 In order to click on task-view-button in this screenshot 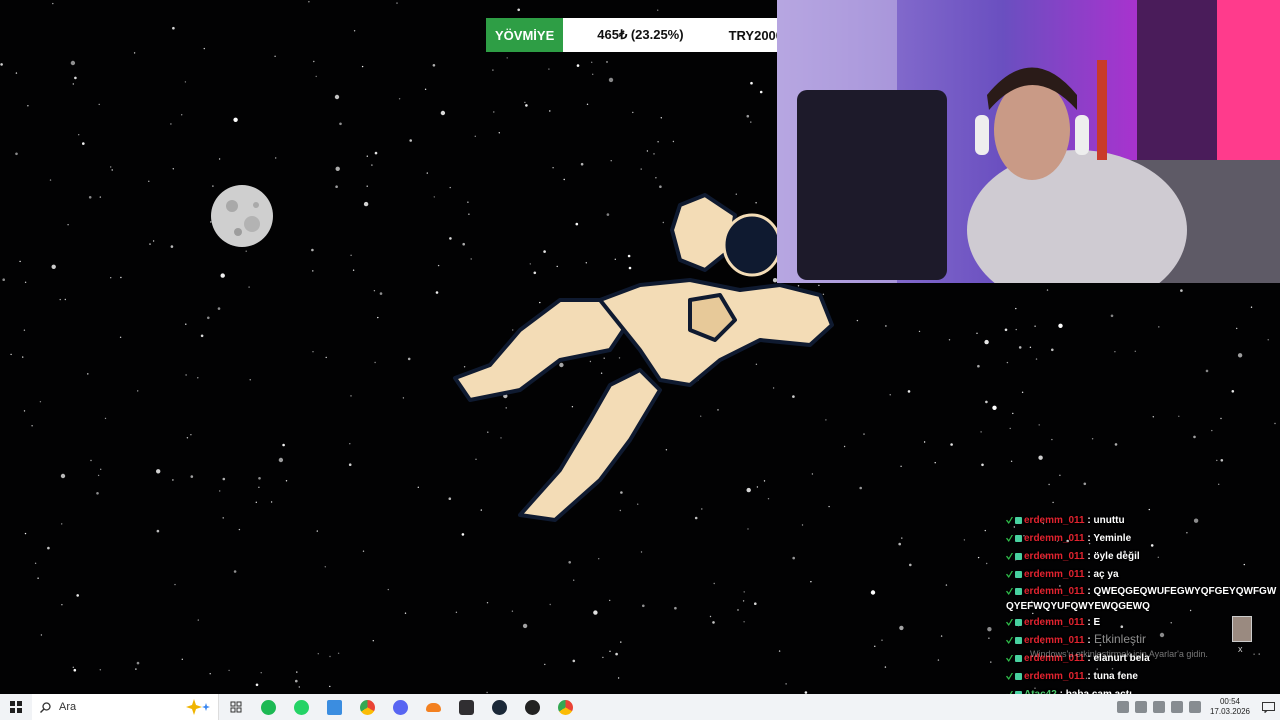, I will do `click(235, 707)`.